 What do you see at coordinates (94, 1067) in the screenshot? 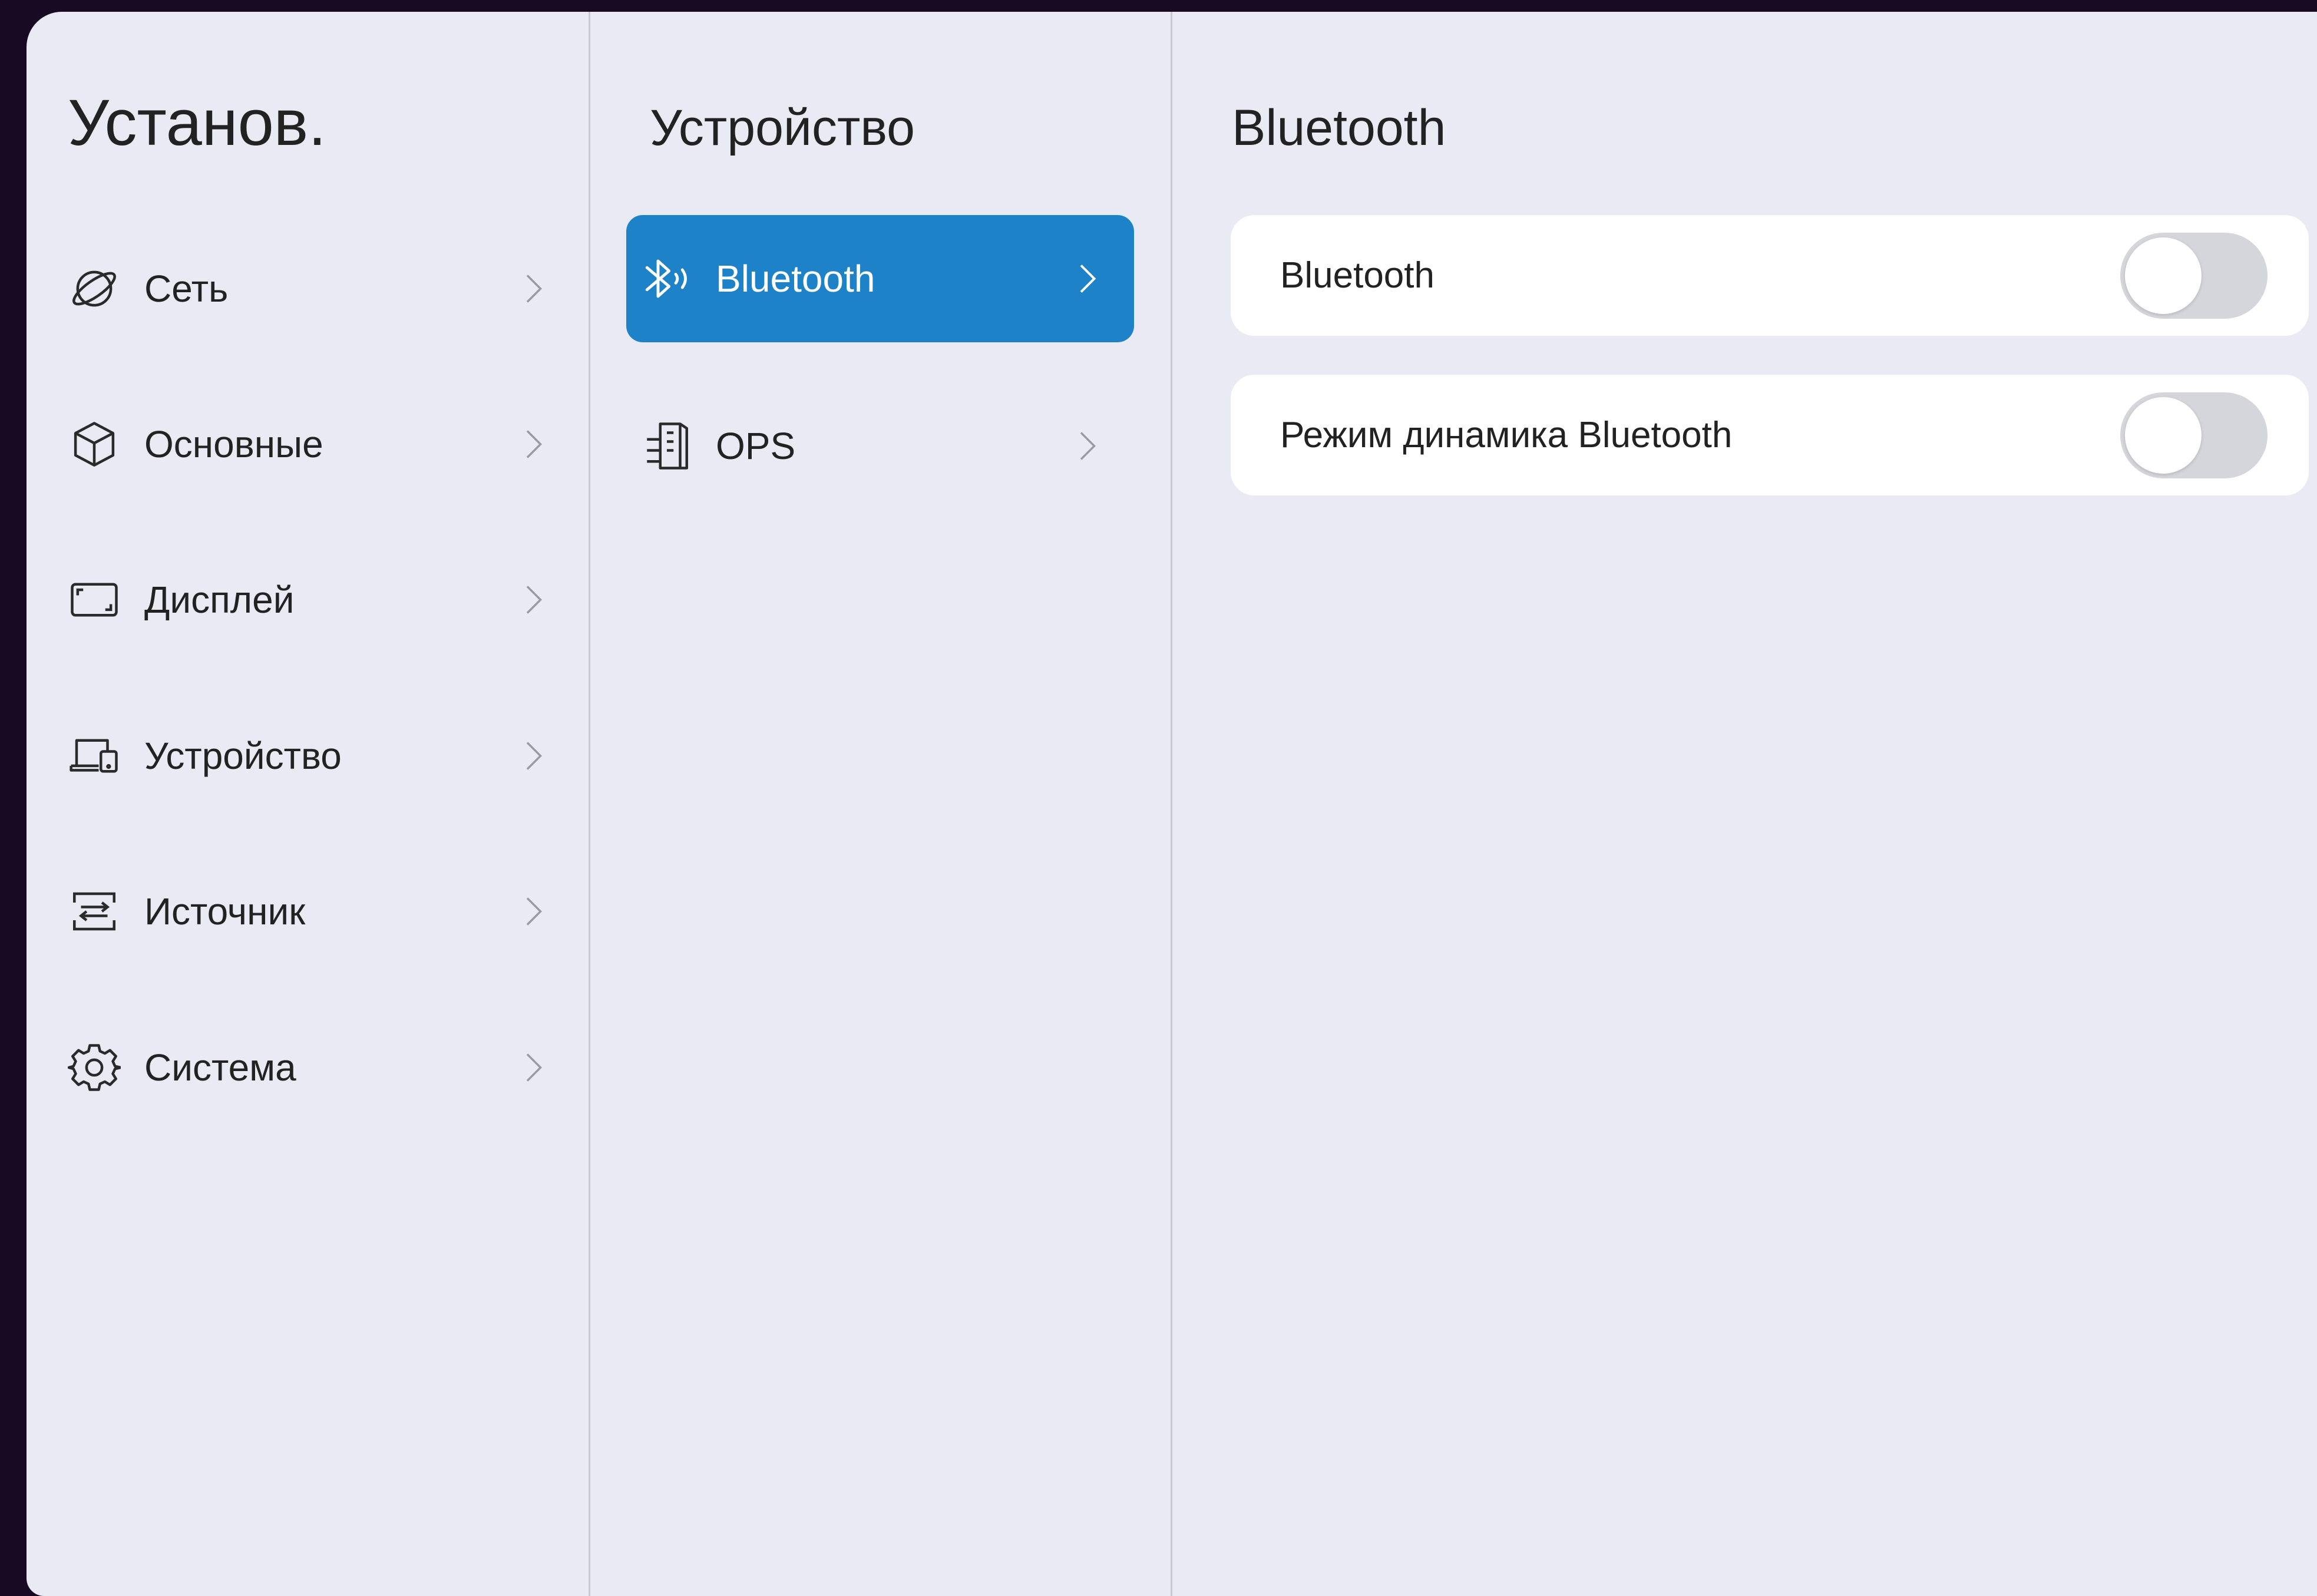
I see `gear-icon` at bounding box center [94, 1067].